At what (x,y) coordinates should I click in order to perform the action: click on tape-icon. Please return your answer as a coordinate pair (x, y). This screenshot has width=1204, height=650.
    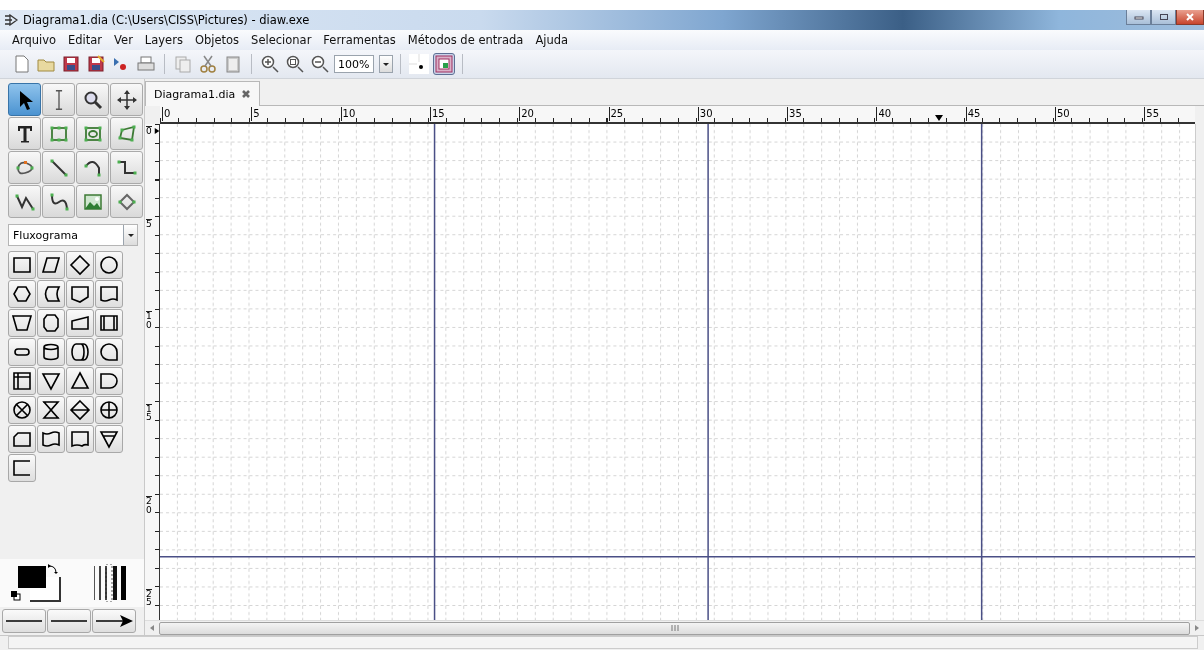
    Looking at the image, I should click on (109, 352).